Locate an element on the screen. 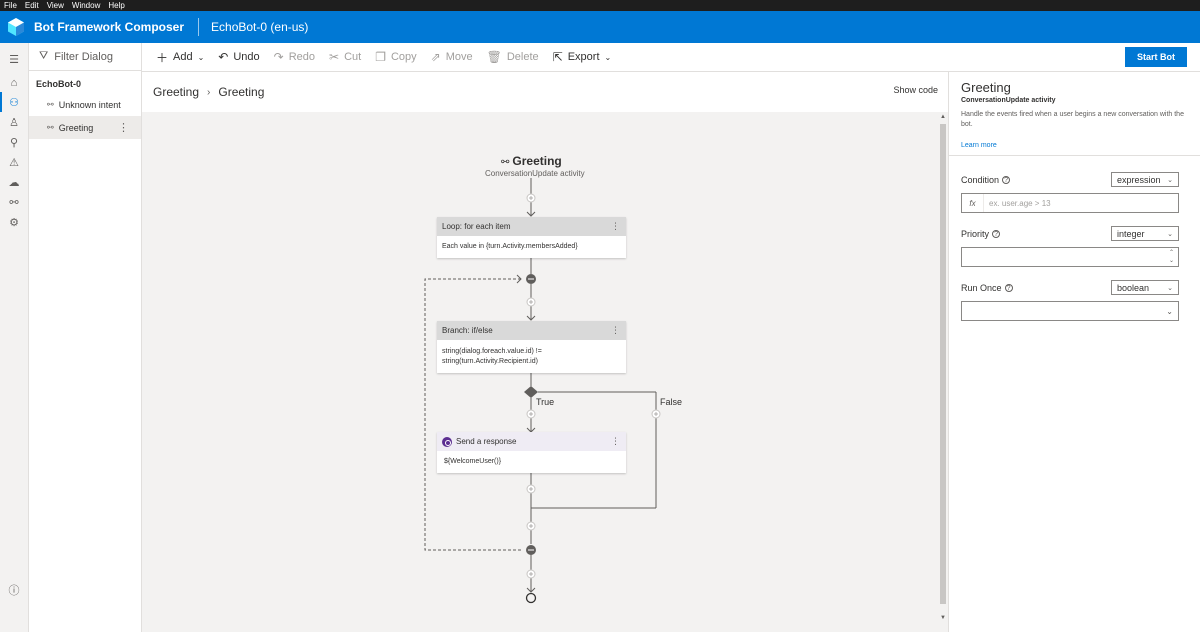 The width and height of the screenshot is (1200, 632). send-response-icon is located at coordinates (447, 441).